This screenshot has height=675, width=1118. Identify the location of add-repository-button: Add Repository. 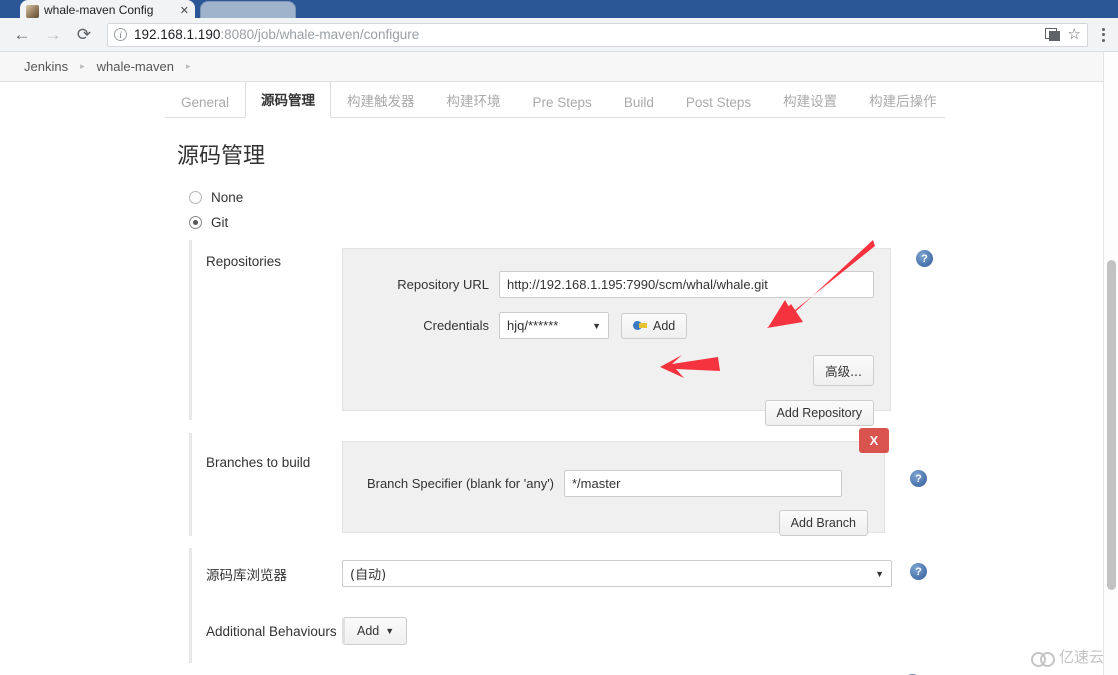
(819, 413).